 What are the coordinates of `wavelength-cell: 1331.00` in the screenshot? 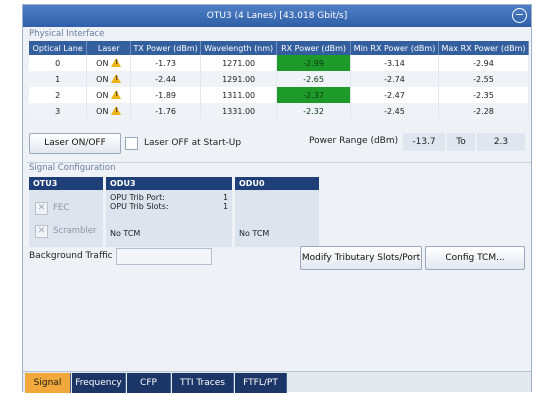 It's located at (239, 111).